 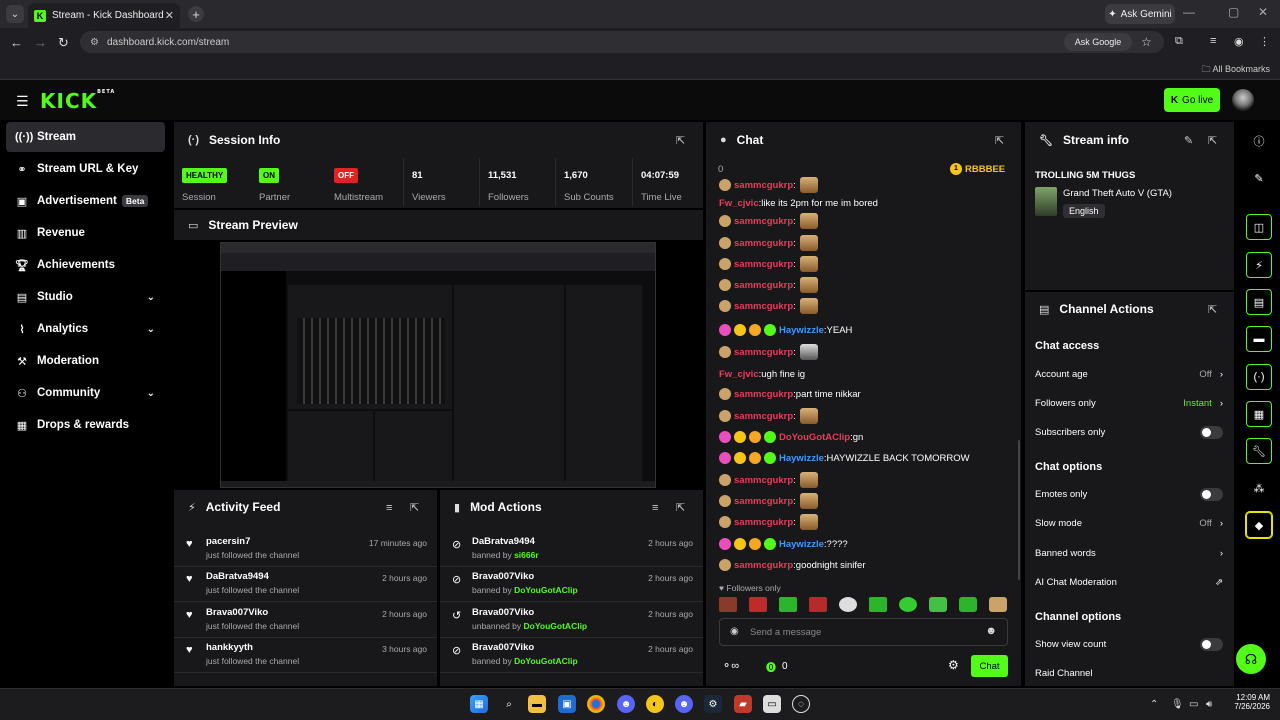 I want to click on store-icon: ▣, so click(x=567, y=704).